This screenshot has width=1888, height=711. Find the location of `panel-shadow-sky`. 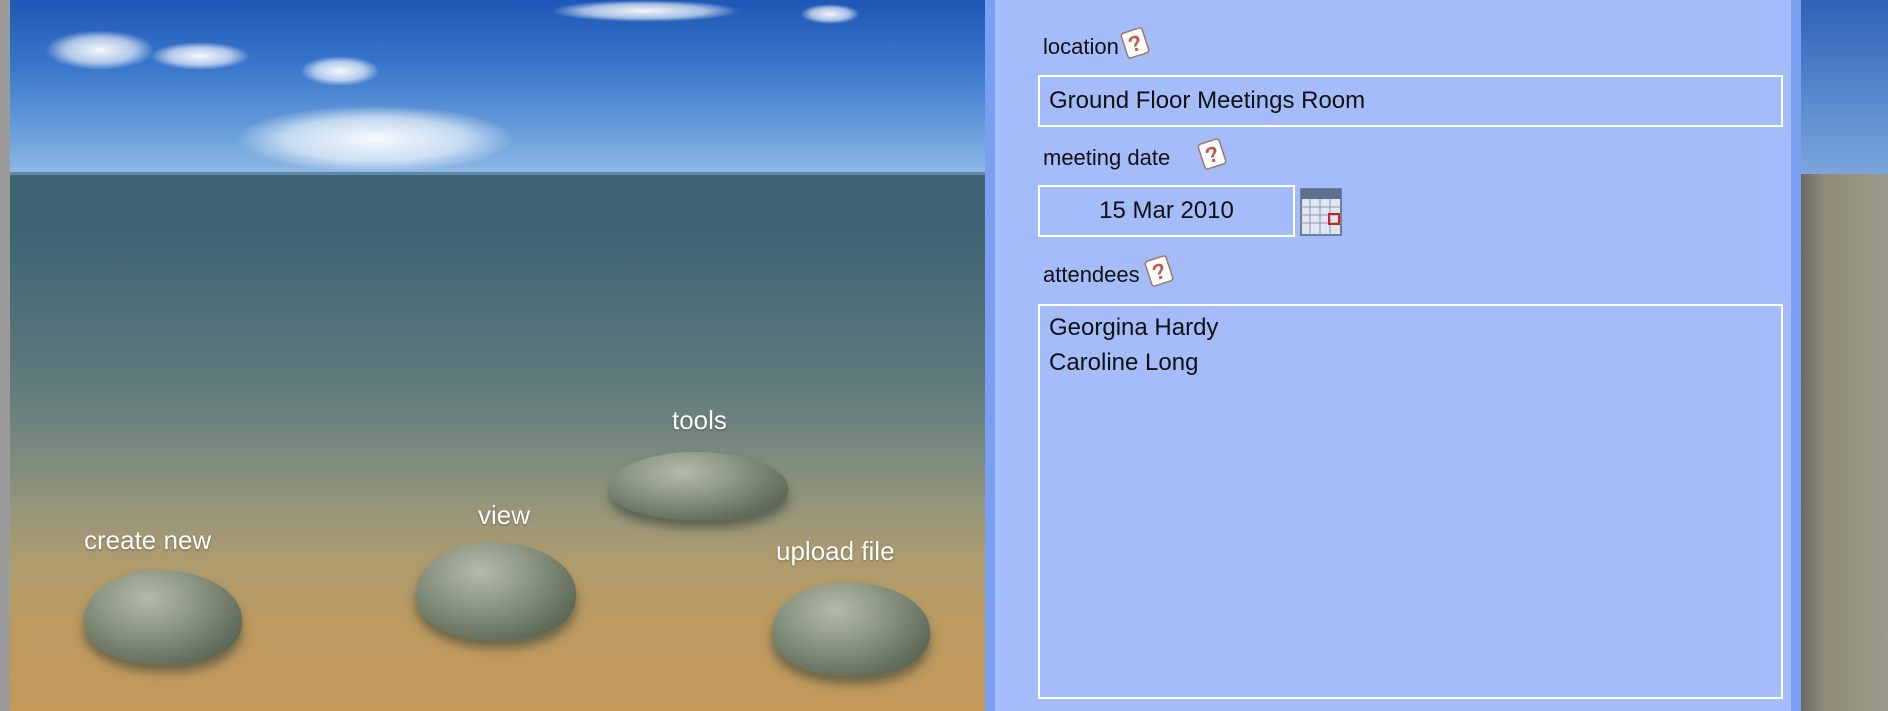

panel-shadow-sky is located at coordinates (1844, 87).